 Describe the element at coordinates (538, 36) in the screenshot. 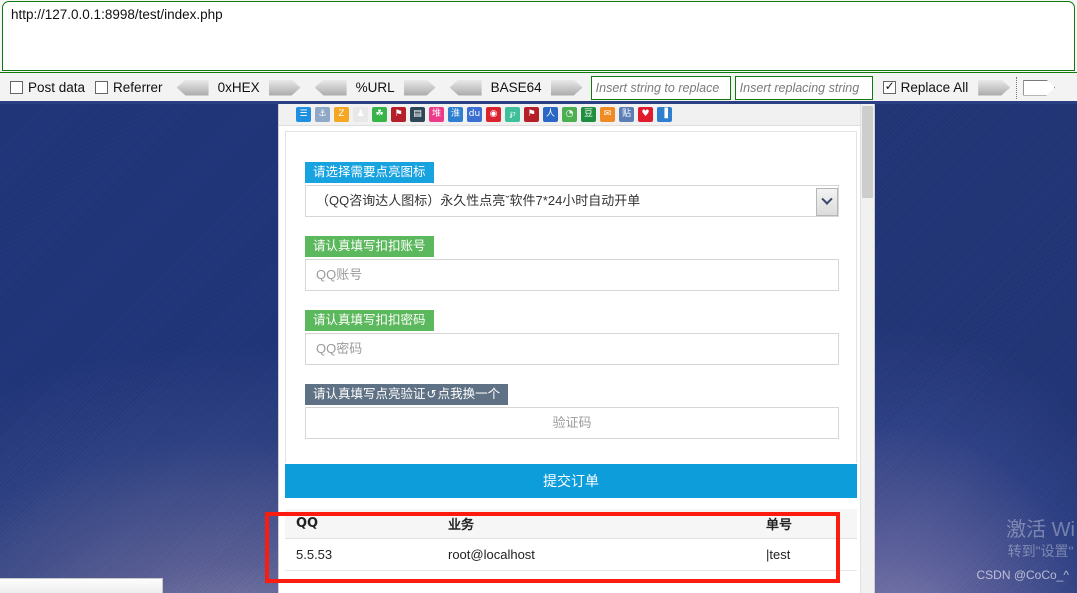

I see `url-textarea: http://127.0.0.1:8998/test/index.php` at that location.